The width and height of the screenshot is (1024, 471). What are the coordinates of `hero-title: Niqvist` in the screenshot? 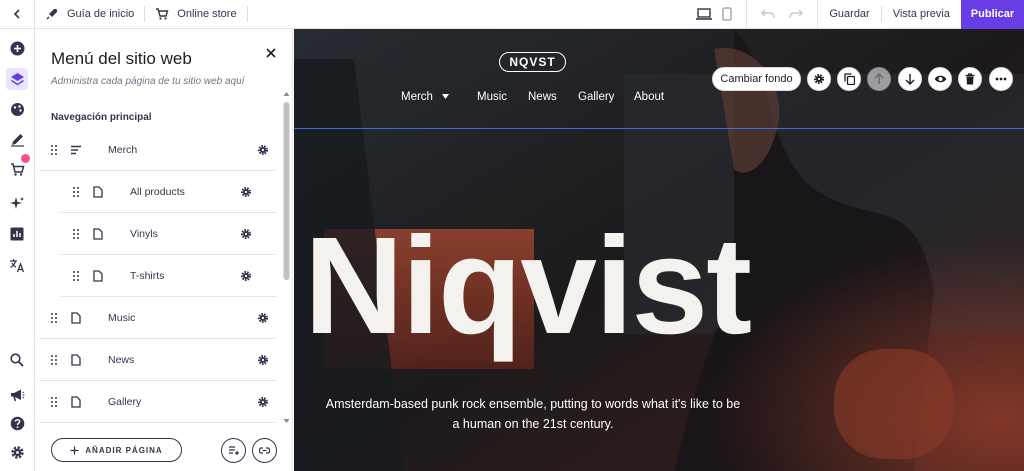 It's located at (528, 286).